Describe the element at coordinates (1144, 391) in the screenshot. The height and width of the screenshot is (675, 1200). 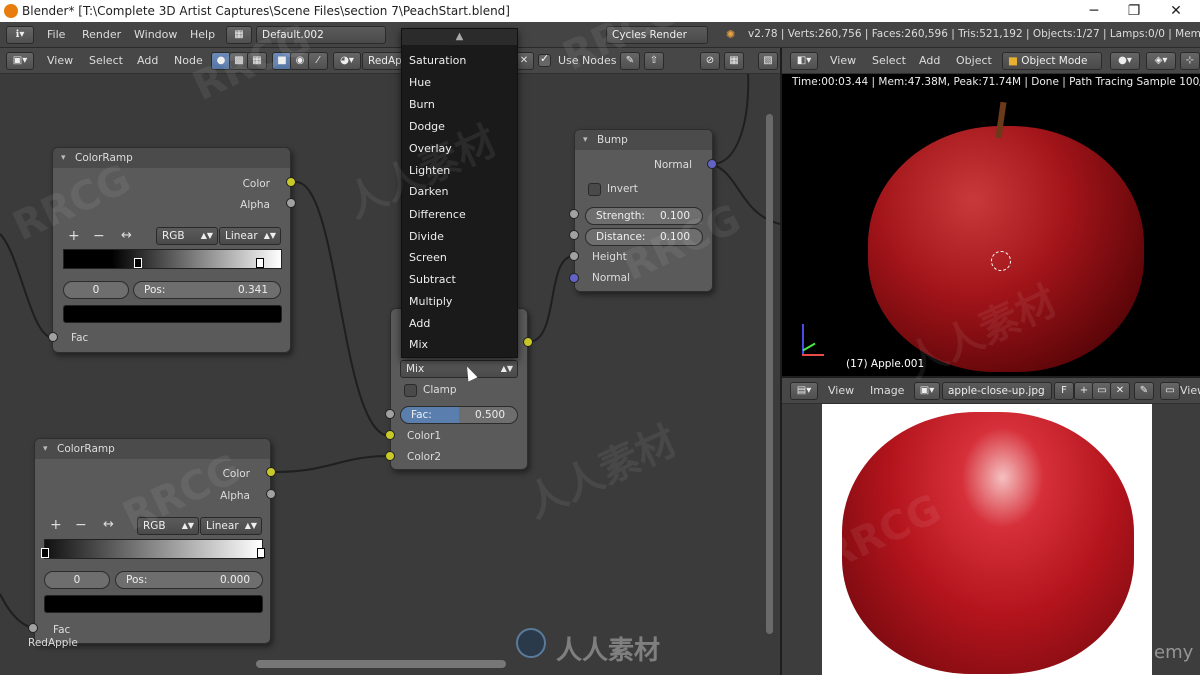
I see `pin-image-icon: ✎` at that location.